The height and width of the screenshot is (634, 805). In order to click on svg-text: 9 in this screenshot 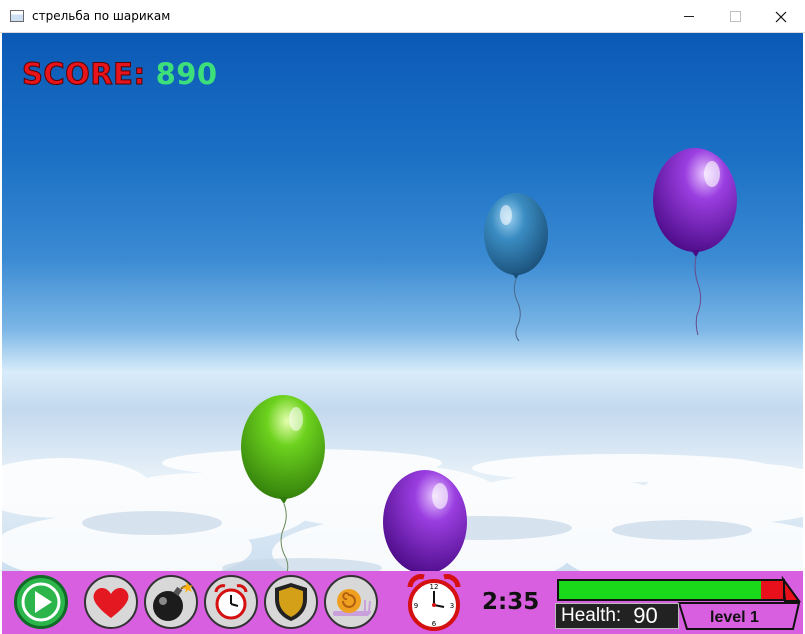, I will do `click(416, 606)`.